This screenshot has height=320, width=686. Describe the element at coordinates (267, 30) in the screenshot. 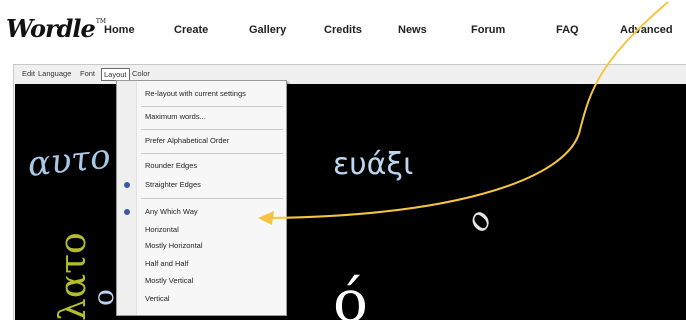

I see `nav-gallery: Gallery` at that location.